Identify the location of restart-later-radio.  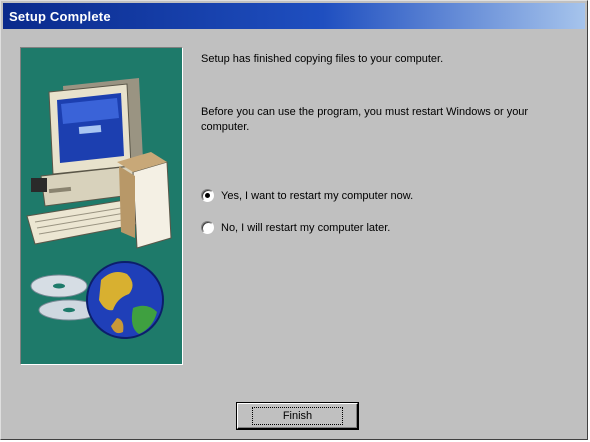
(207, 227).